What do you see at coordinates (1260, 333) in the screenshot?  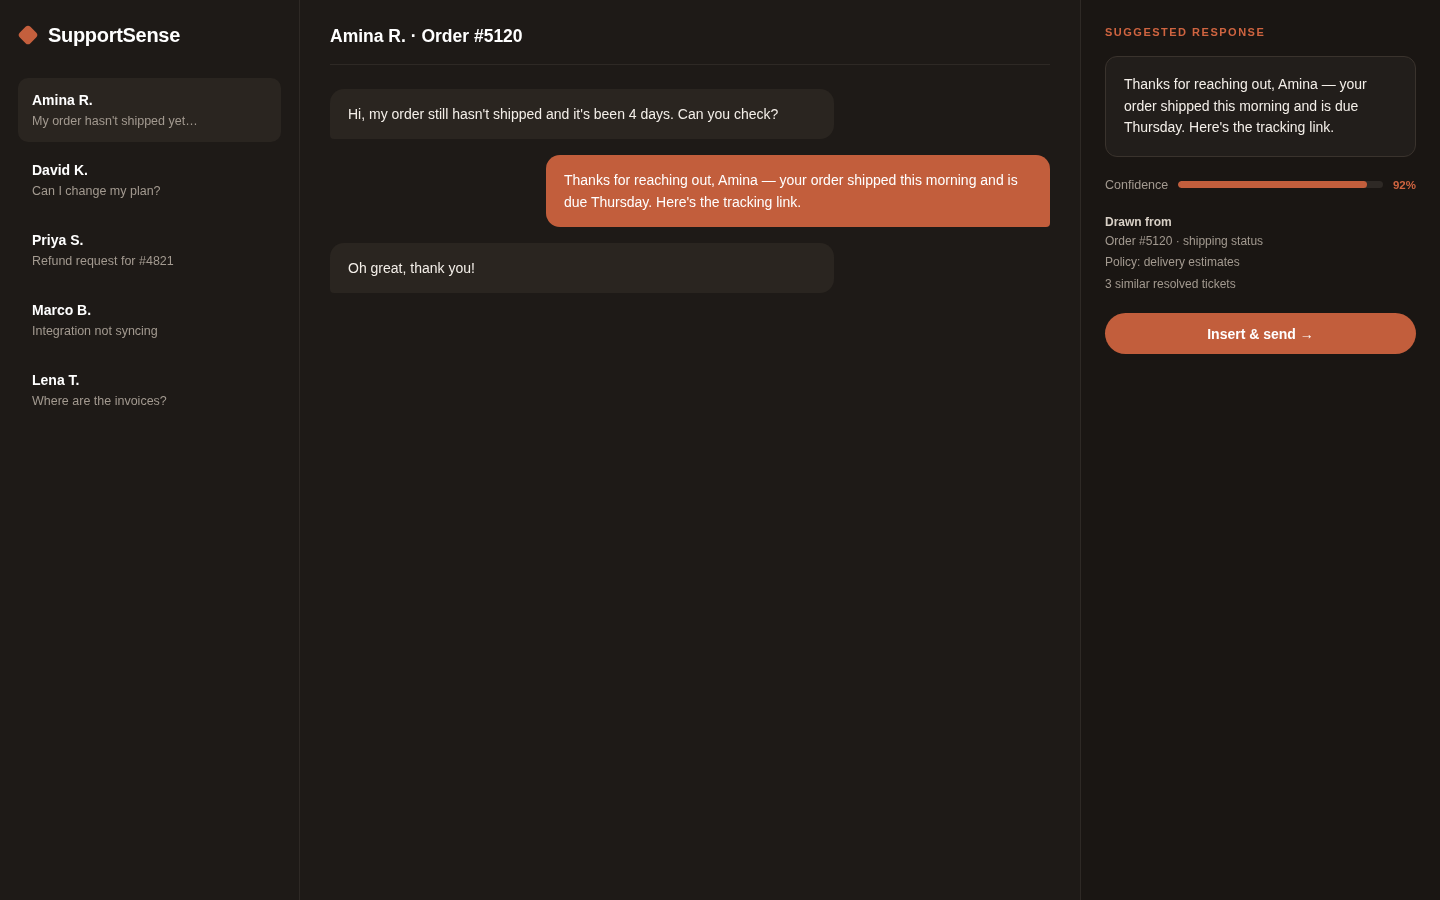 I see `insert-send-button: Insert & send →` at bounding box center [1260, 333].